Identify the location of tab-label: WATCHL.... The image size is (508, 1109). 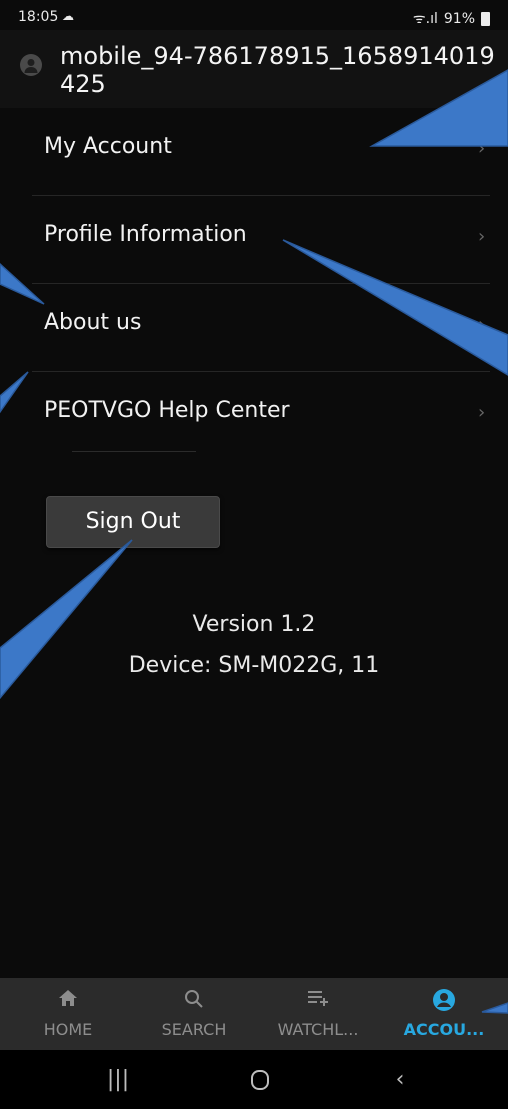
(318, 1029).